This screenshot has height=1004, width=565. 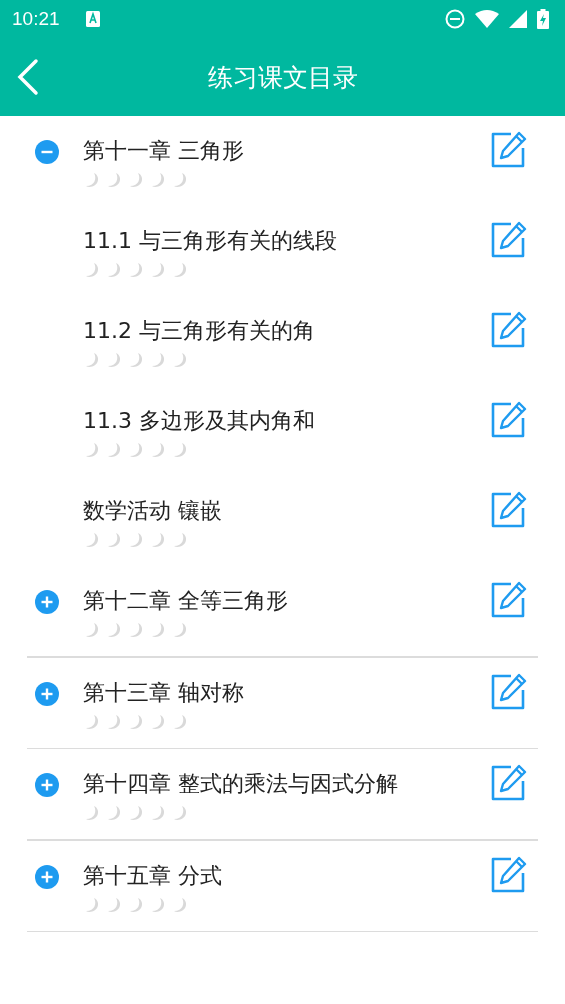 What do you see at coordinates (543, 19) in the screenshot?
I see `battery-icon` at bounding box center [543, 19].